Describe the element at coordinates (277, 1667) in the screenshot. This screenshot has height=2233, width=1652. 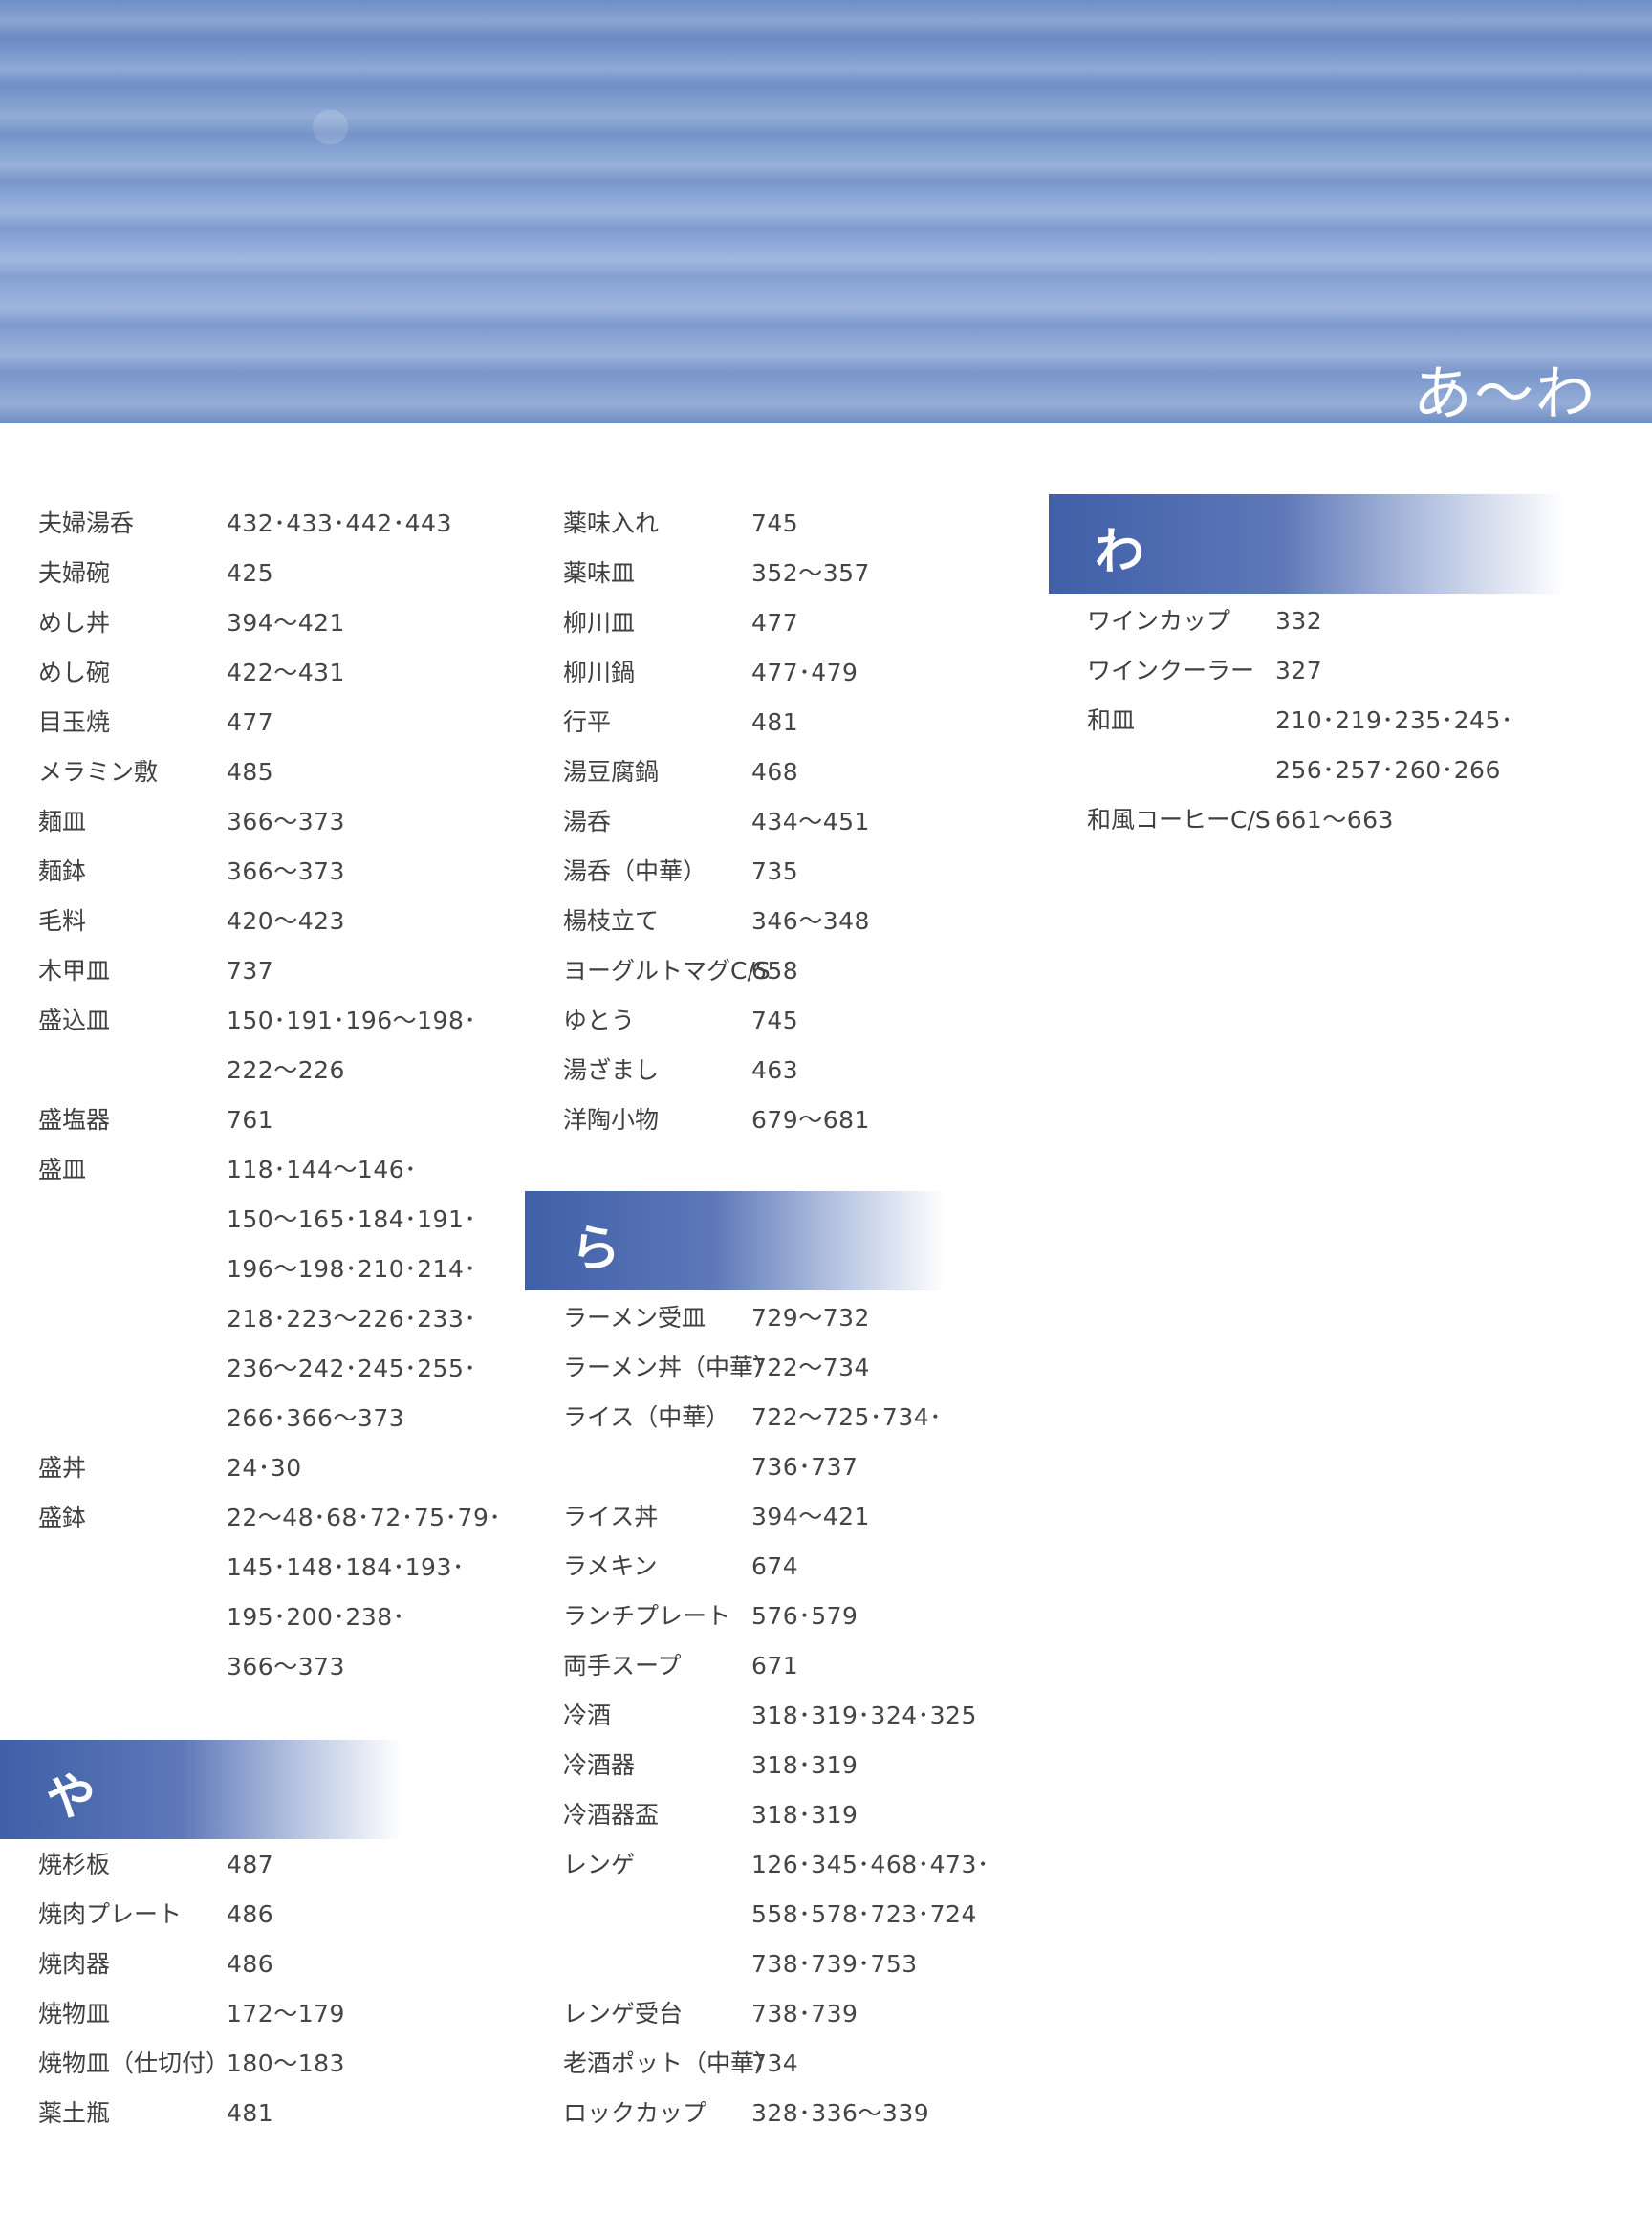
I see `index-entry: 366〜373` at that location.